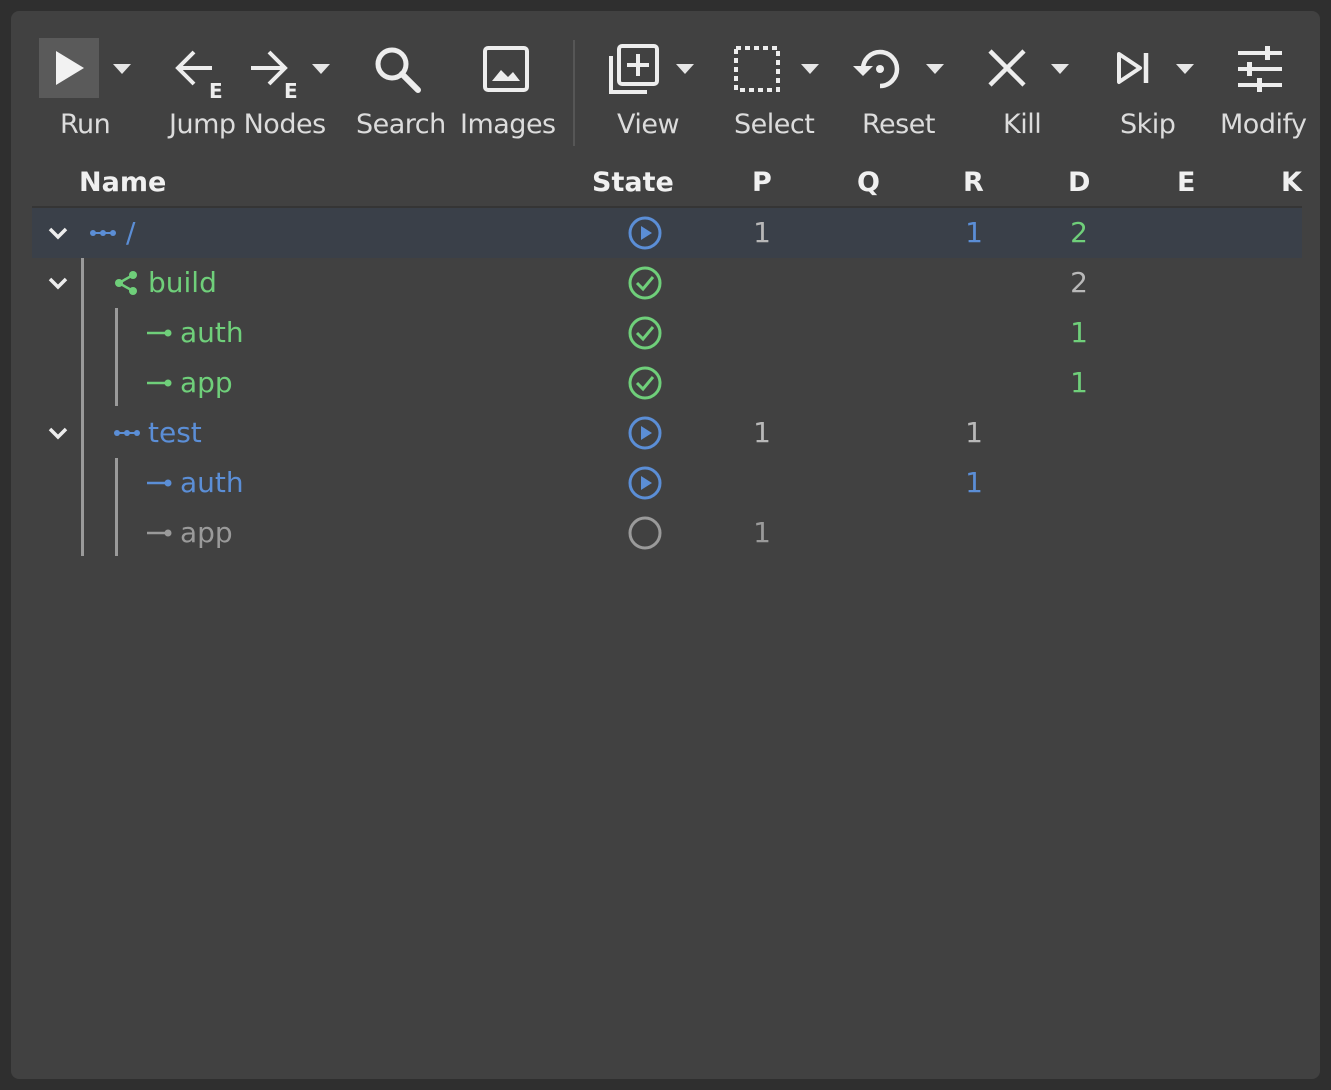  I want to click on modify-label: Modify, so click(1263, 124).